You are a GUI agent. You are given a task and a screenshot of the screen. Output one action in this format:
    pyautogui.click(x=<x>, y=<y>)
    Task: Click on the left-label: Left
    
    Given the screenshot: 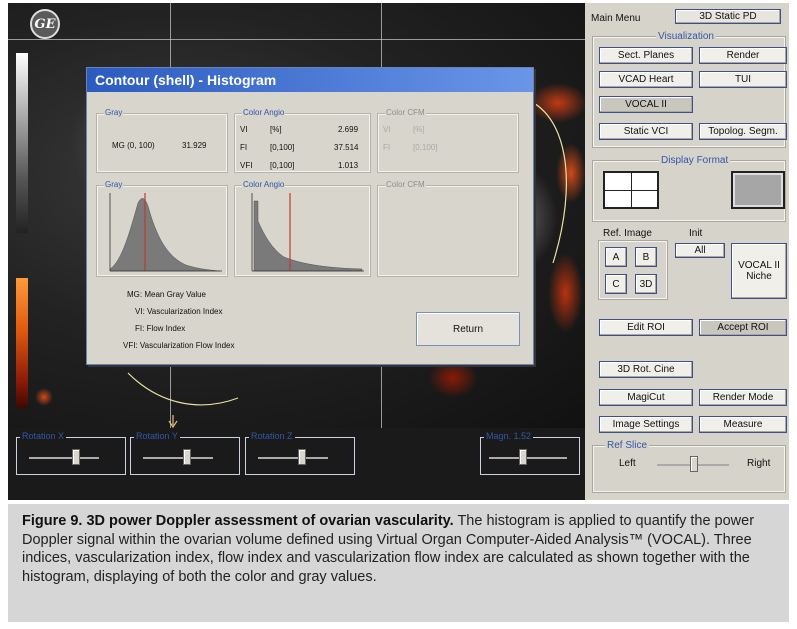 What is the action you would take?
    pyautogui.click(x=627, y=463)
    